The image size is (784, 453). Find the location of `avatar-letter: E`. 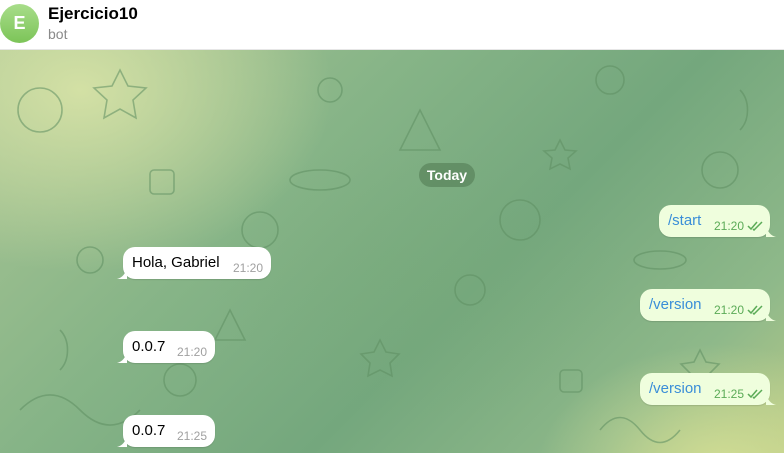

avatar-letter: E is located at coordinates (19, 23).